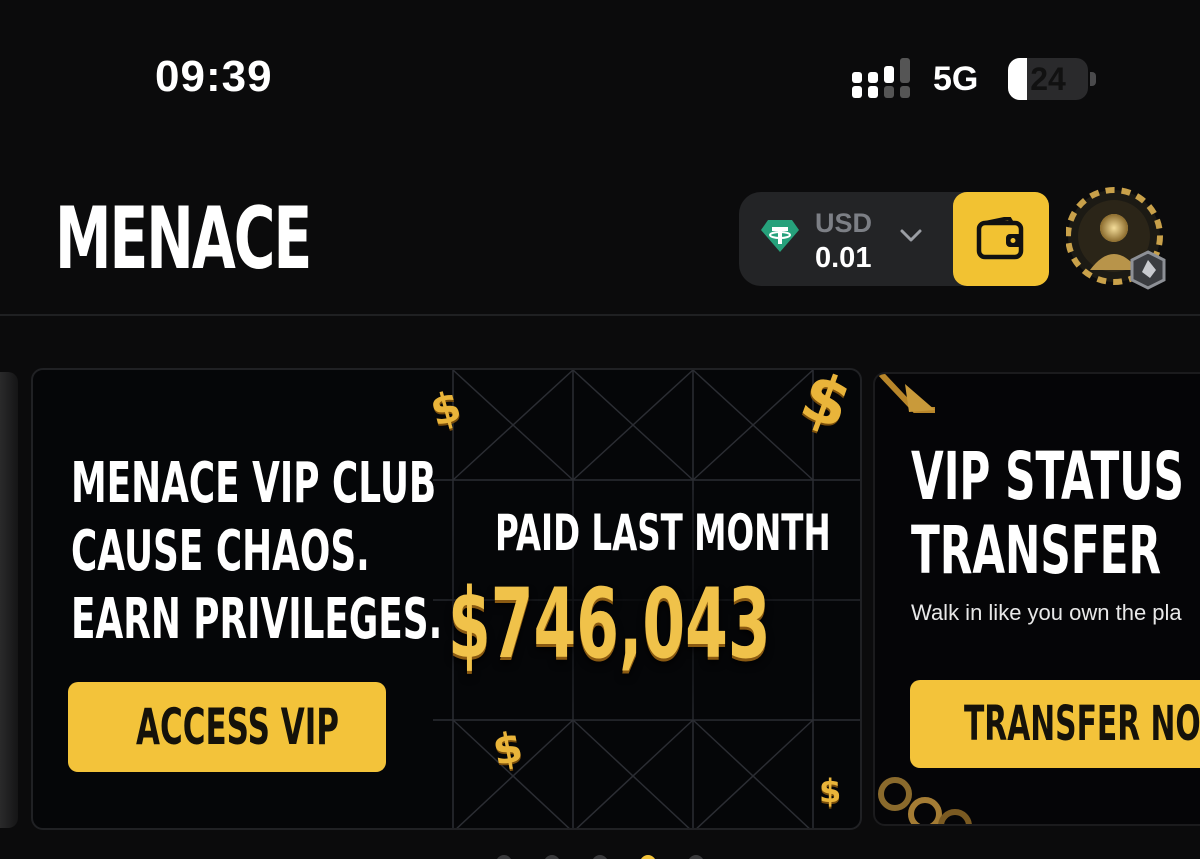 This screenshot has width=1200, height=859. Describe the element at coordinates (1047, 476) in the screenshot. I see `vip-transfer-title-1: VIP STATUS` at that location.